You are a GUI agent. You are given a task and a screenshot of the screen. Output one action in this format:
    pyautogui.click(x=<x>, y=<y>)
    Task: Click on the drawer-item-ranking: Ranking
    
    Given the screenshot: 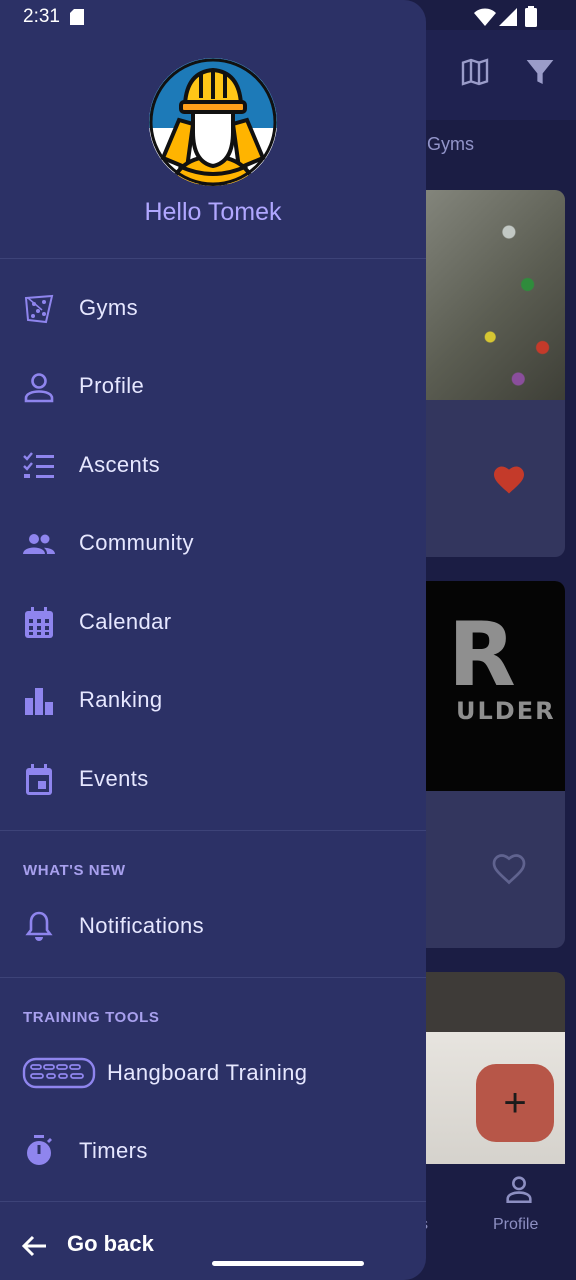 What is the action you would take?
    pyautogui.click(x=213, y=700)
    